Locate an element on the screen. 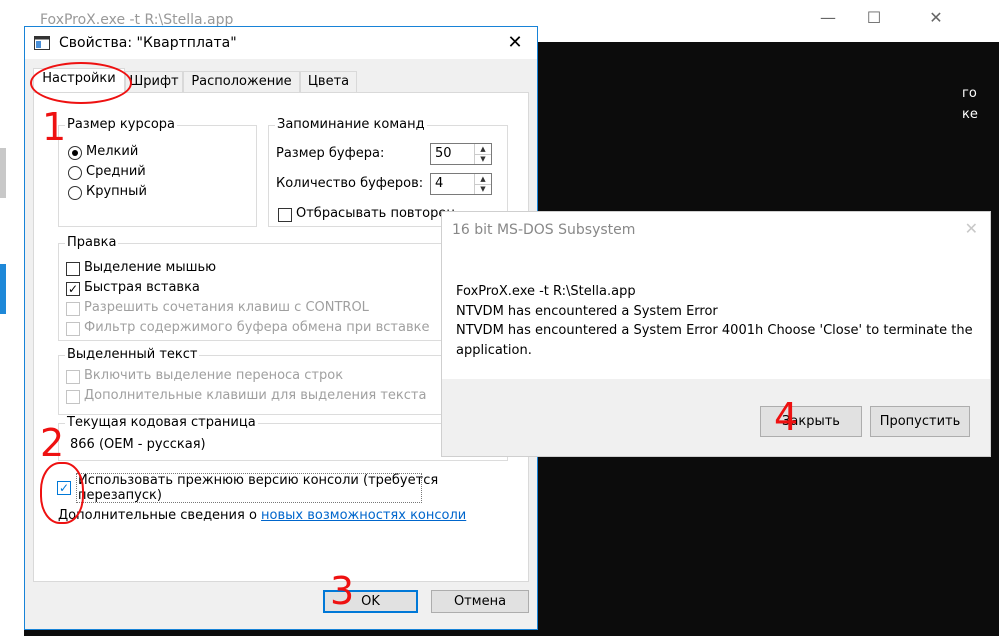 The height and width of the screenshot is (636, 999). line-wrap-selection-checkbox is located at coordinates (73, 377).